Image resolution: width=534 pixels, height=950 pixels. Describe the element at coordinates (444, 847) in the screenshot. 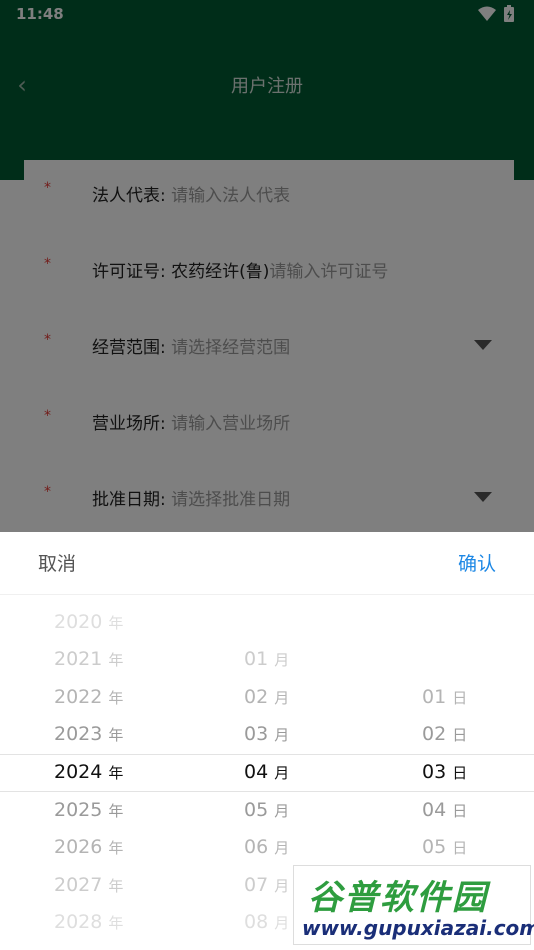

I see `day-option: 05 日` at that location.